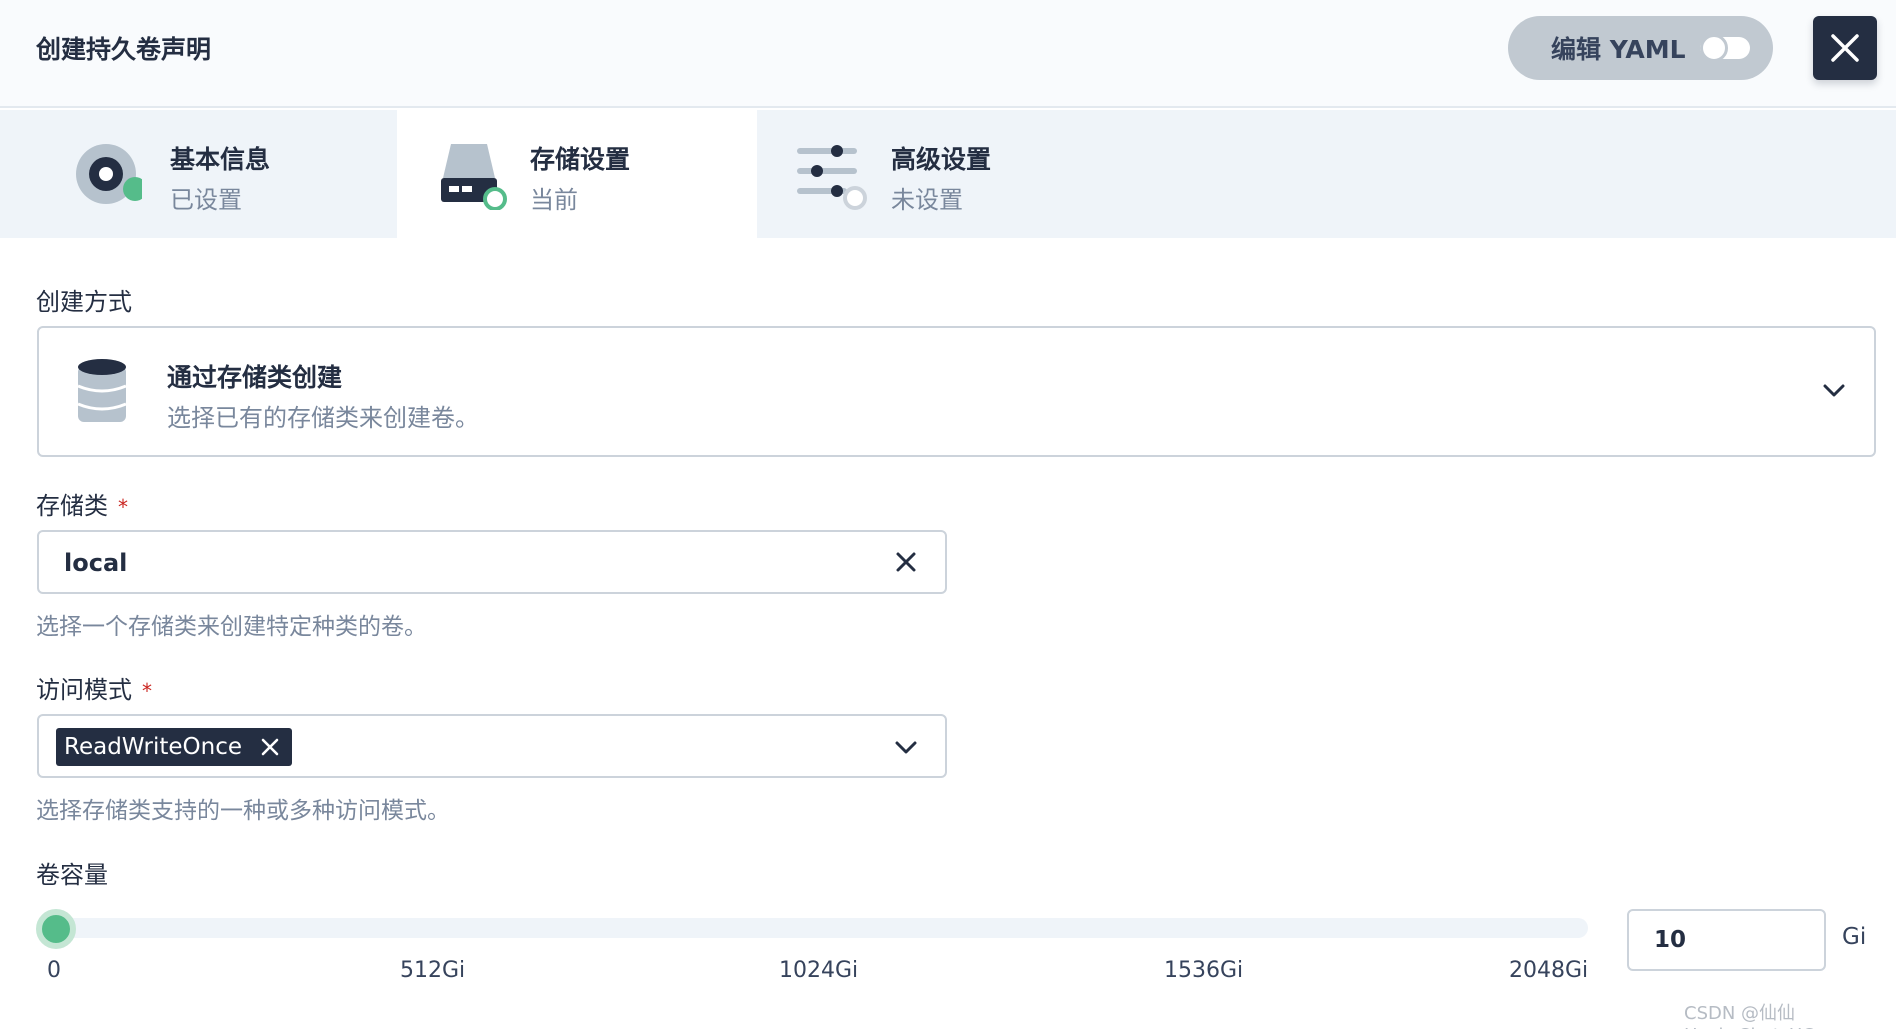  What do you see at coordinates (153, 747) in the screenshot?
I see `access-mode-tag-label: ReadWriteOnce` at bounding box center [153, 747].